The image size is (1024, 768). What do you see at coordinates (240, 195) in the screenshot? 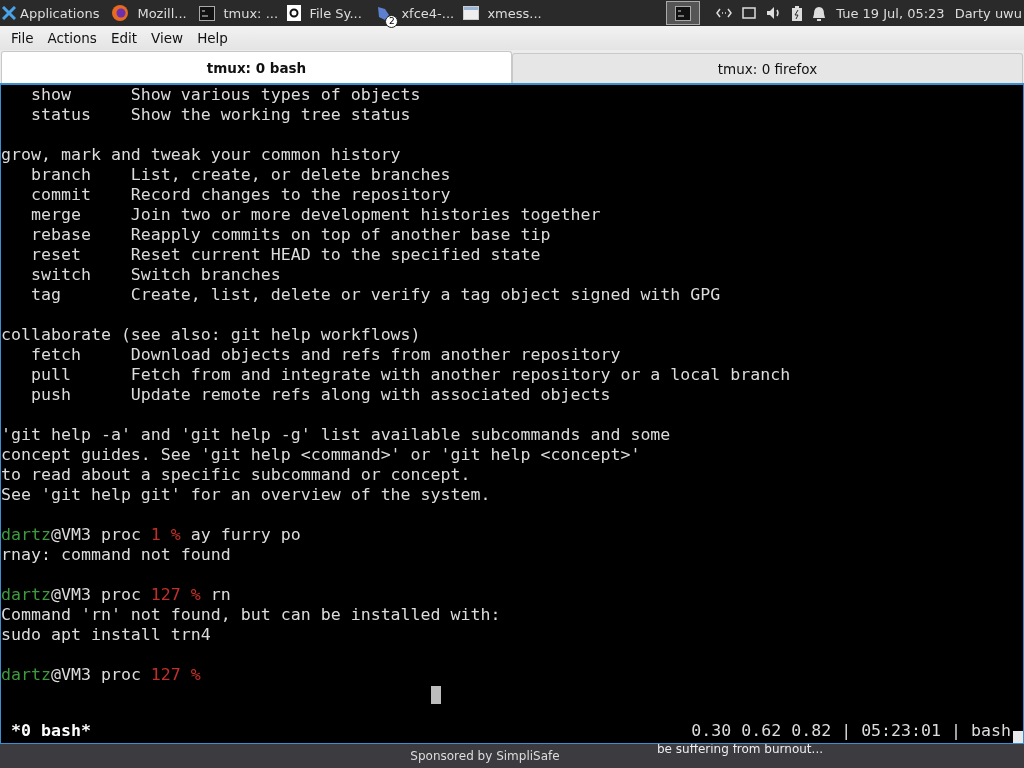
I see `terminal-line: commit Record changes to the repository` at bounding box center [240, 195].